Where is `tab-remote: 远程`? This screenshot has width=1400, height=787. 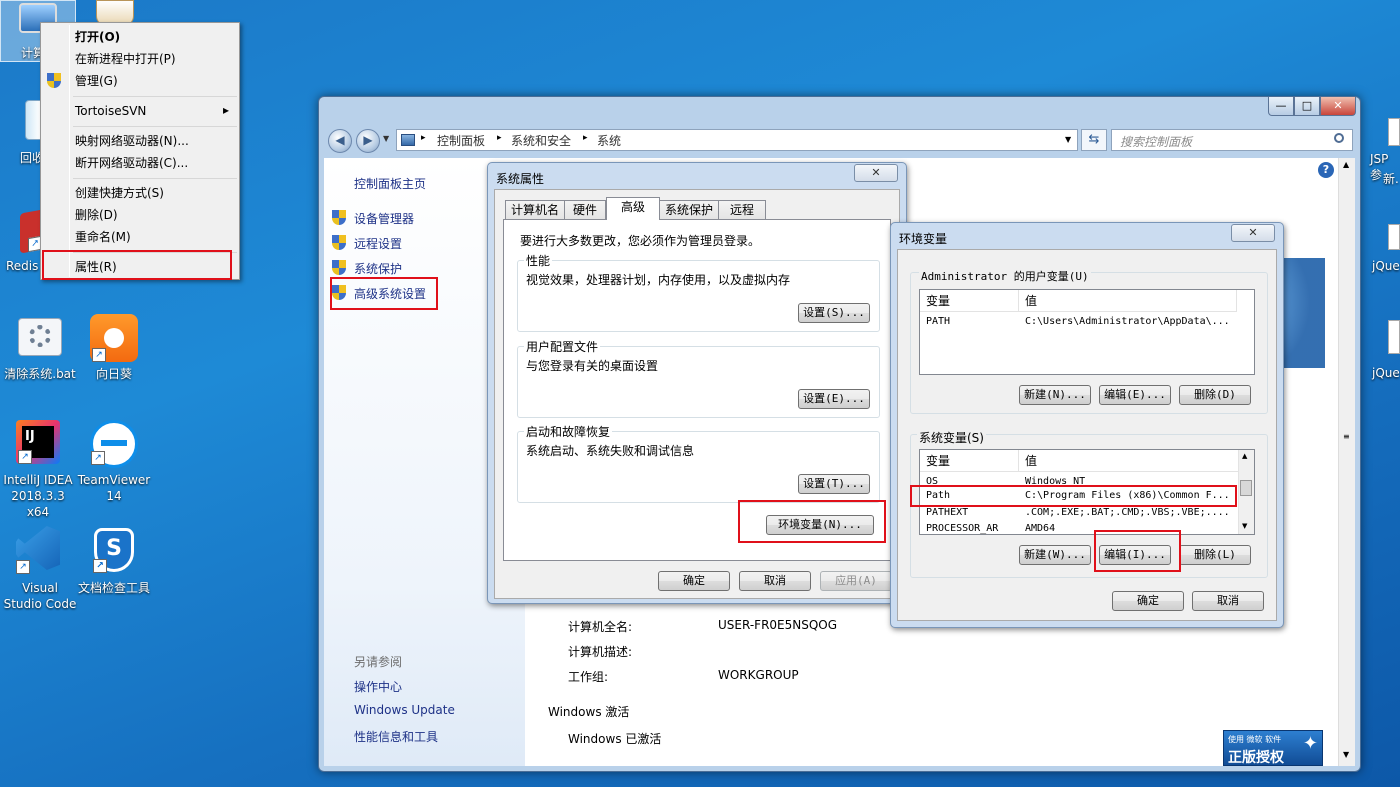
tab-remote: 远程 is located at coordinates (742, 210).